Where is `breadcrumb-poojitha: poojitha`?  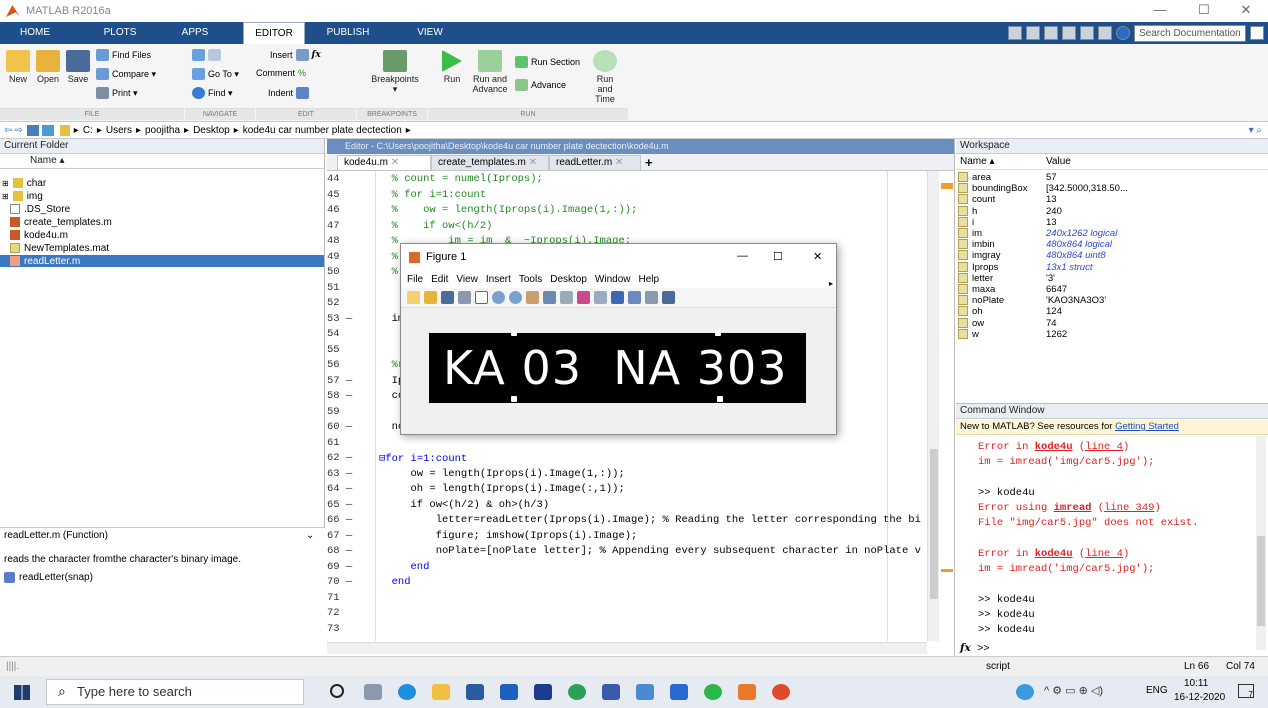
breadcrumb-poojitha: poojitha is located at coordinates (162, 130).